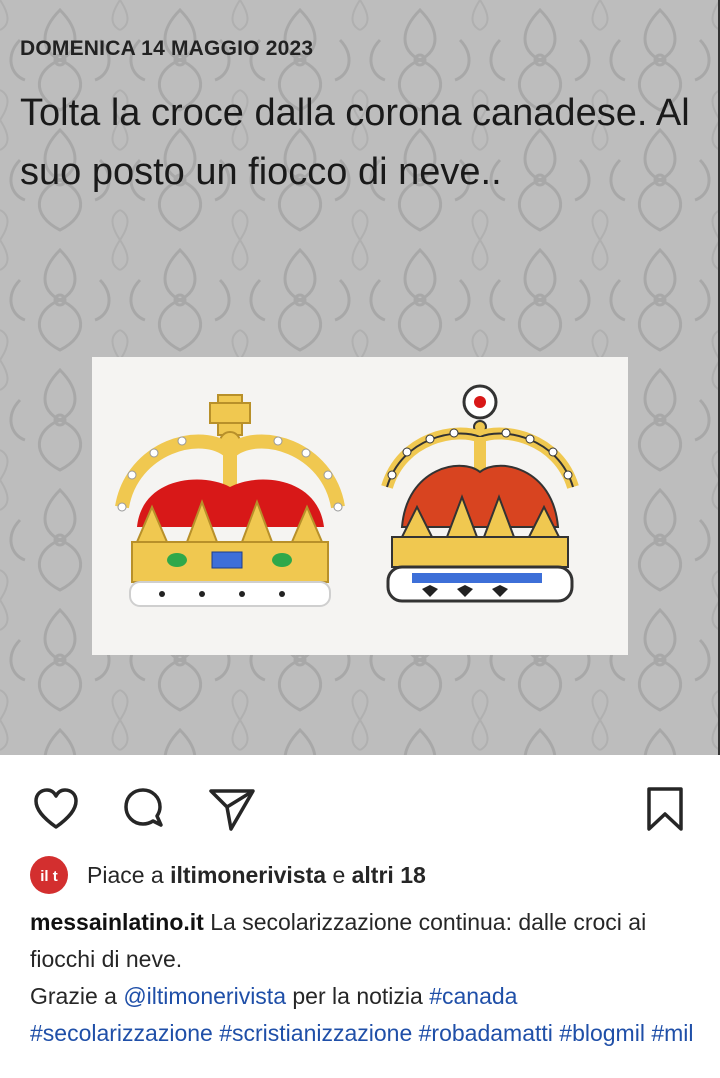 The height and width of the screenshot is (1078, 720). What do you see at coordinates (73, 996) in the screenshot?
I see `caption-thanks: Grazie a` at bounding box center [73, 996].